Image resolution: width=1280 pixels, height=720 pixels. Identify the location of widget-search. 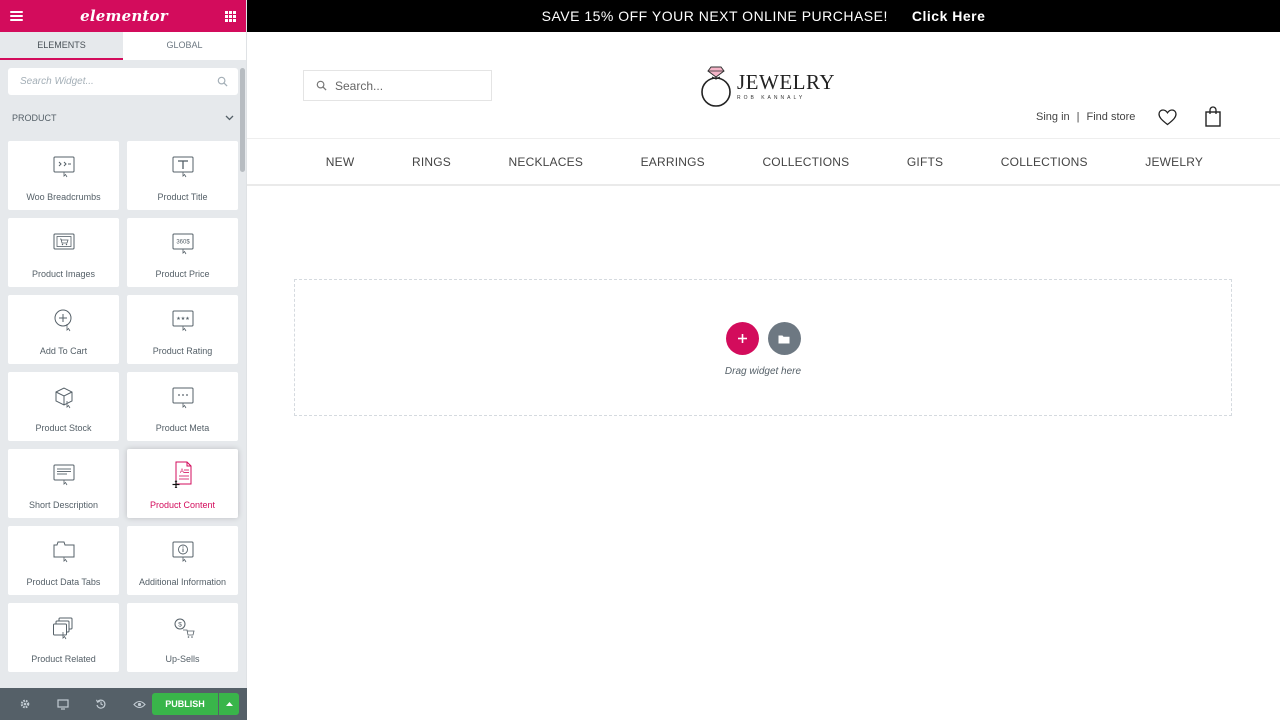
(123, 81).